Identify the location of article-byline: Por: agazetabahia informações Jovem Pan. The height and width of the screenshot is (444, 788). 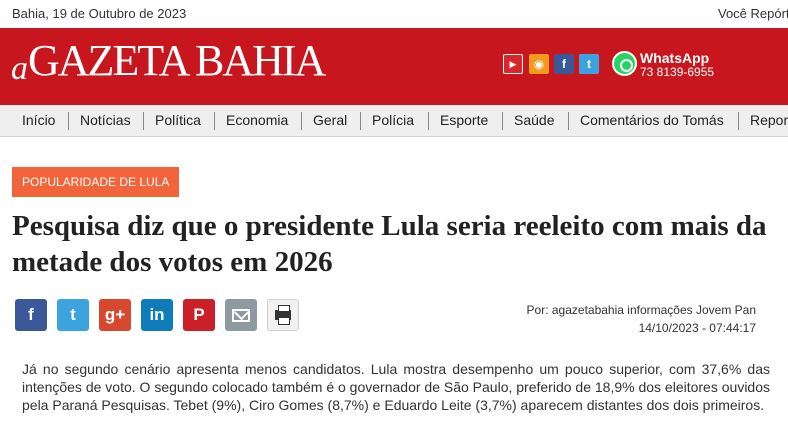
(641, 310).